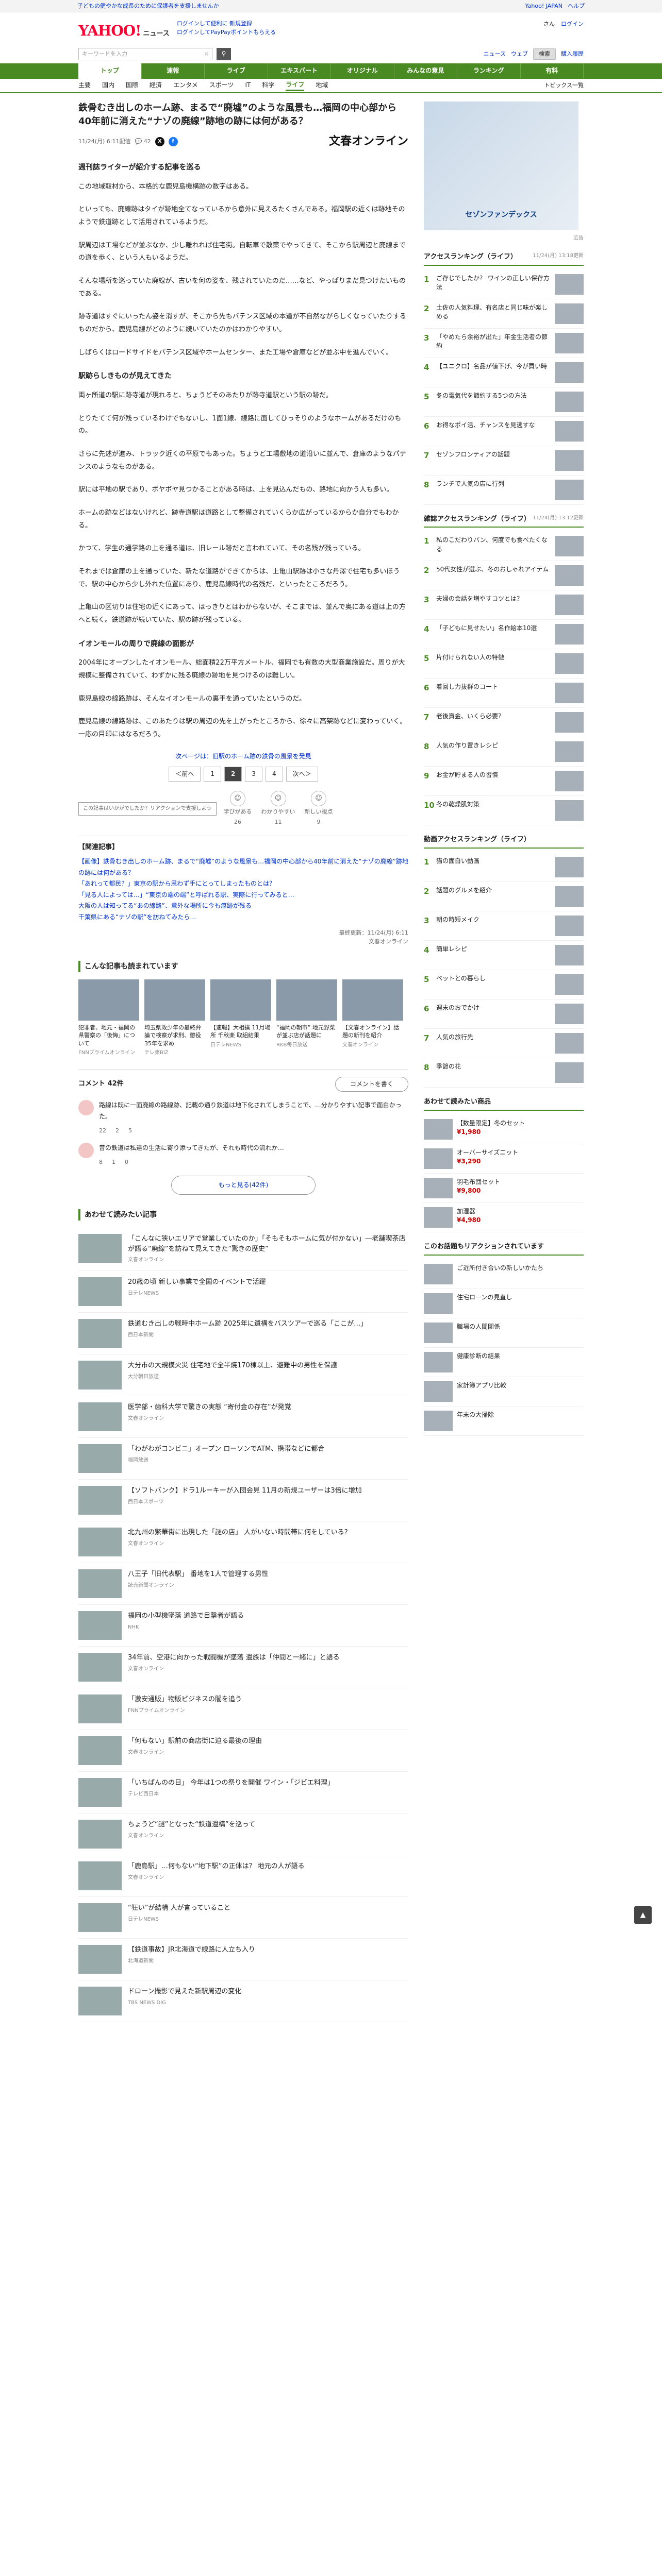 The height and width of the screenshot is (2576, 662). What do you see at coordinates (504, 811) in the screenshot?
I see `ranking-item: 10 冬の乾燥肌対策` at bounding box center [504, 811].